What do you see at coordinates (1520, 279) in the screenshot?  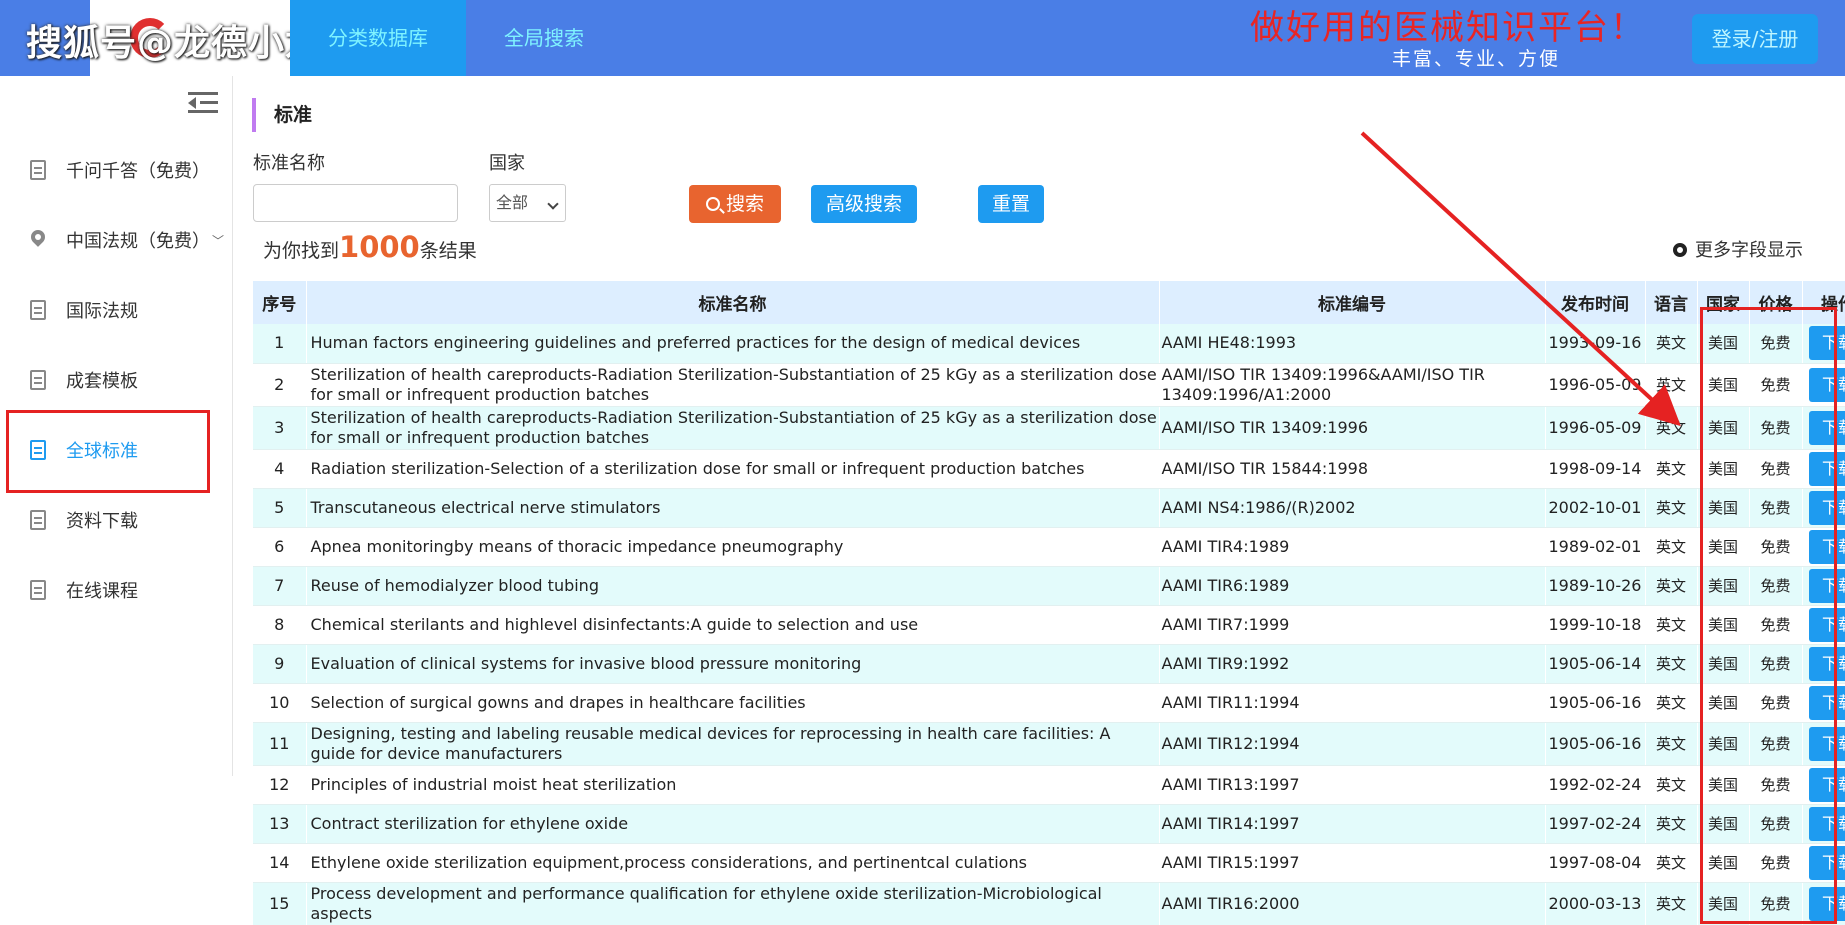 I see `annotation-arrow` at bounding box center [1520, 279].